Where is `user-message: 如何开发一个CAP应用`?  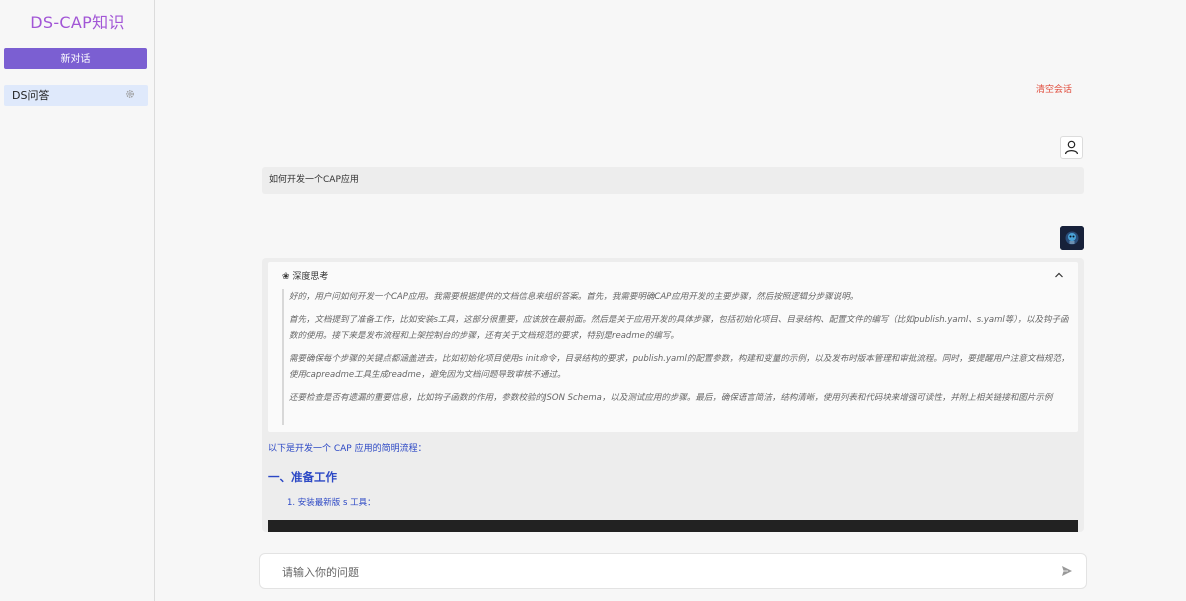
user-message: 如何开发一个CAP应用 is located at coordinates (673, 180).